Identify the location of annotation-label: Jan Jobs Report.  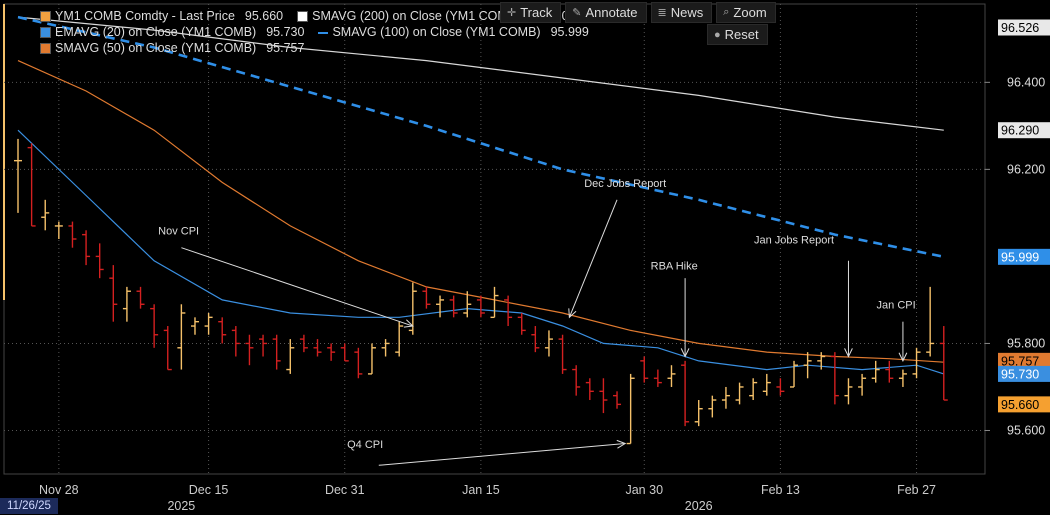
(794, 240).